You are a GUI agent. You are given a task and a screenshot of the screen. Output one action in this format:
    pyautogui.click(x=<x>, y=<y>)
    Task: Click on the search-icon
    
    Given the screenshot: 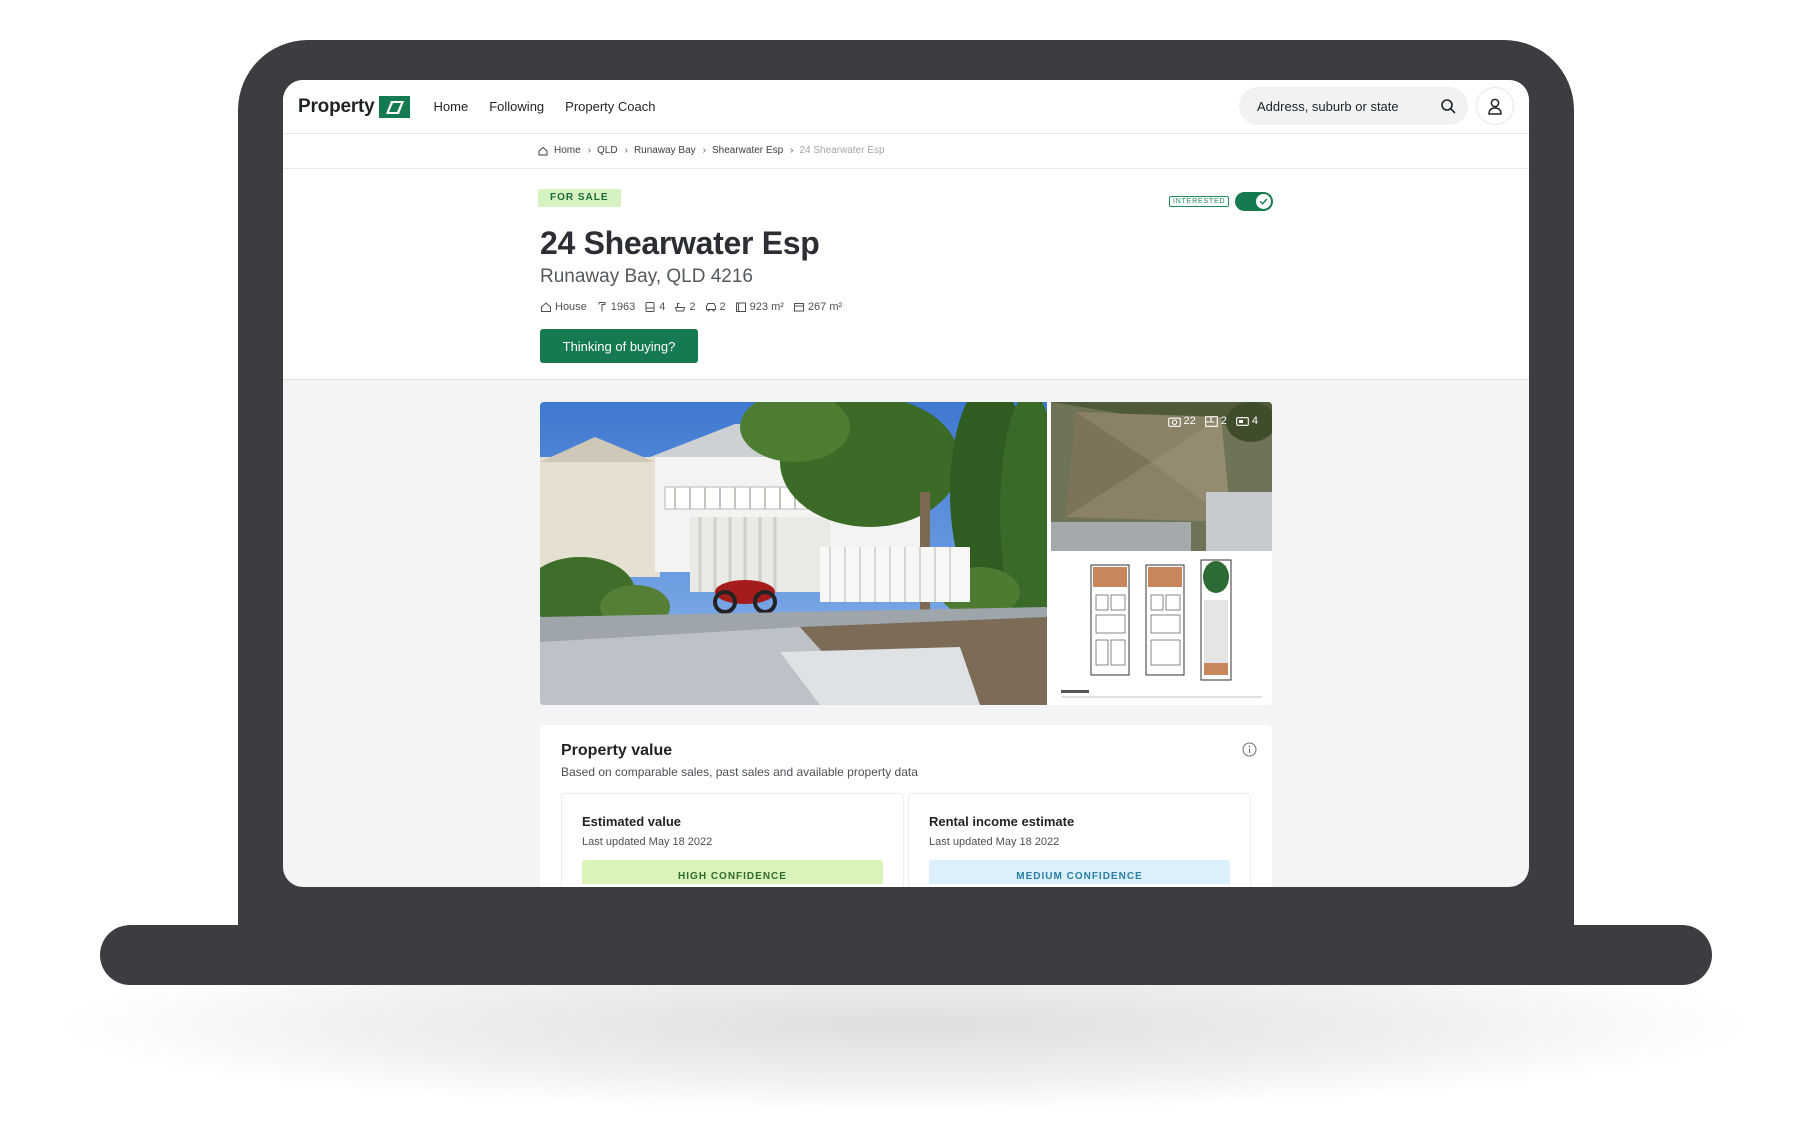 What is the action you would take?
    pyautogui.click(x=1448, y=106)
    